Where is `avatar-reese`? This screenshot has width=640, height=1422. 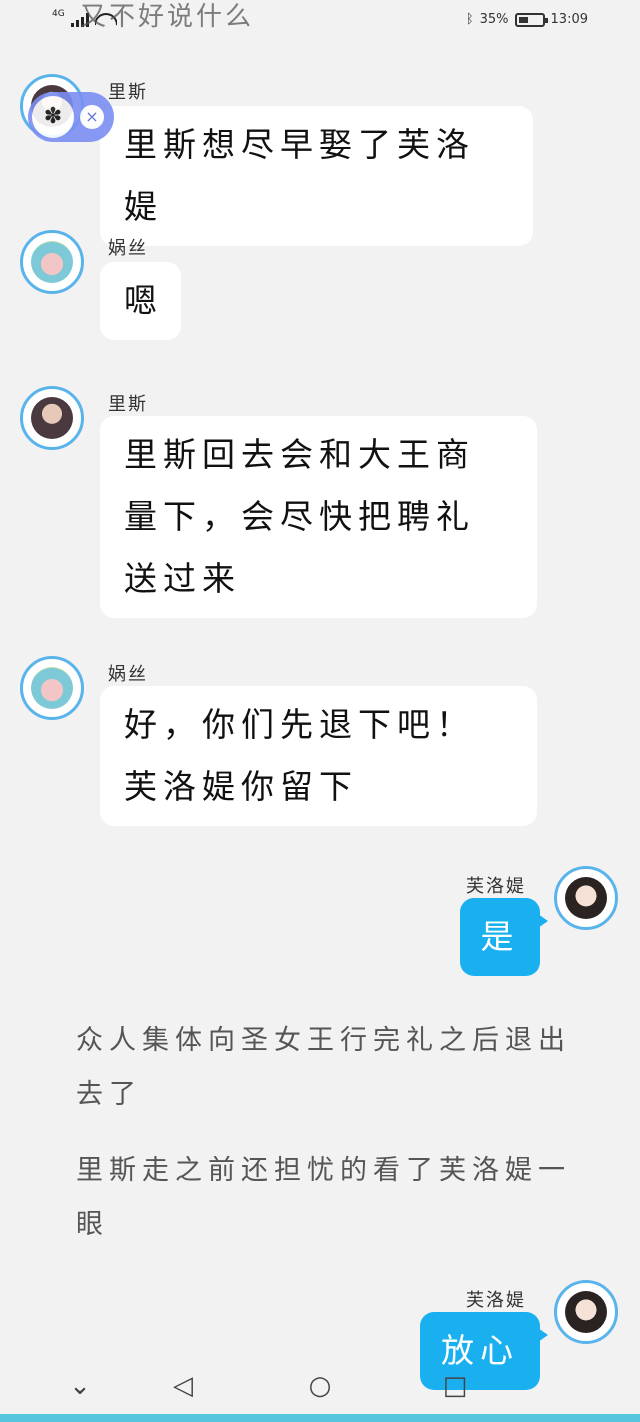 avatar-reese is located at coordinates (52, 418).